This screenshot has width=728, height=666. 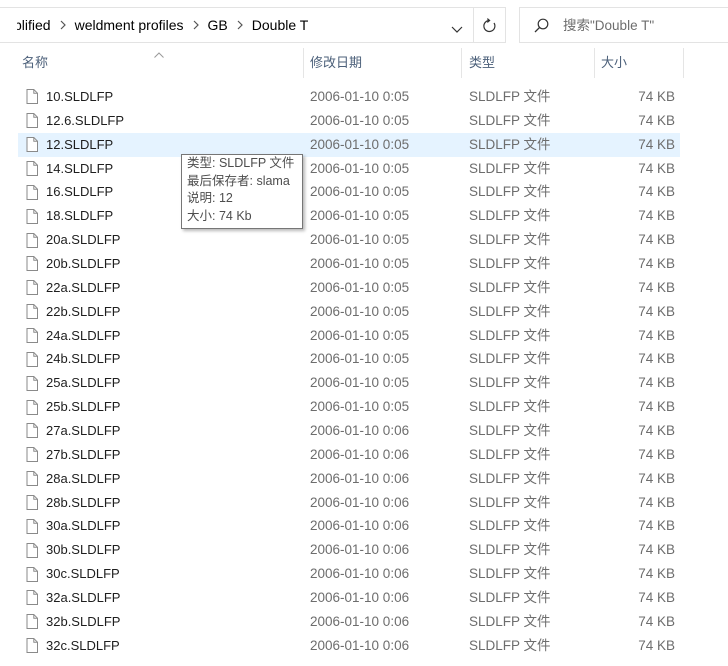 What do you see at coordinates (349, 574) in the screenshot?
I see `file-row: 30c.SLDLFP 2006-01-10 0:06 SLDLFP 文件 74 KB` at bounding box center [349, 574].